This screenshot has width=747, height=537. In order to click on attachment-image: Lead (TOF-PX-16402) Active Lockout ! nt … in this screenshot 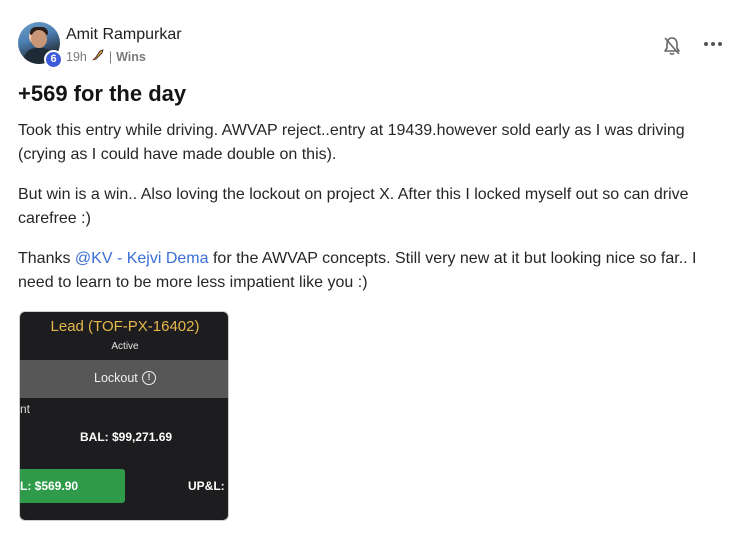, I will do `click(124, 416)`.